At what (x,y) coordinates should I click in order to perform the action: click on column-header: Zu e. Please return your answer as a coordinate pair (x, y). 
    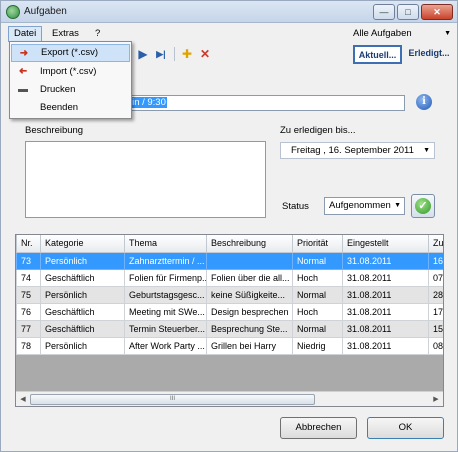
    Looking at the image, I should click on (435, 244).